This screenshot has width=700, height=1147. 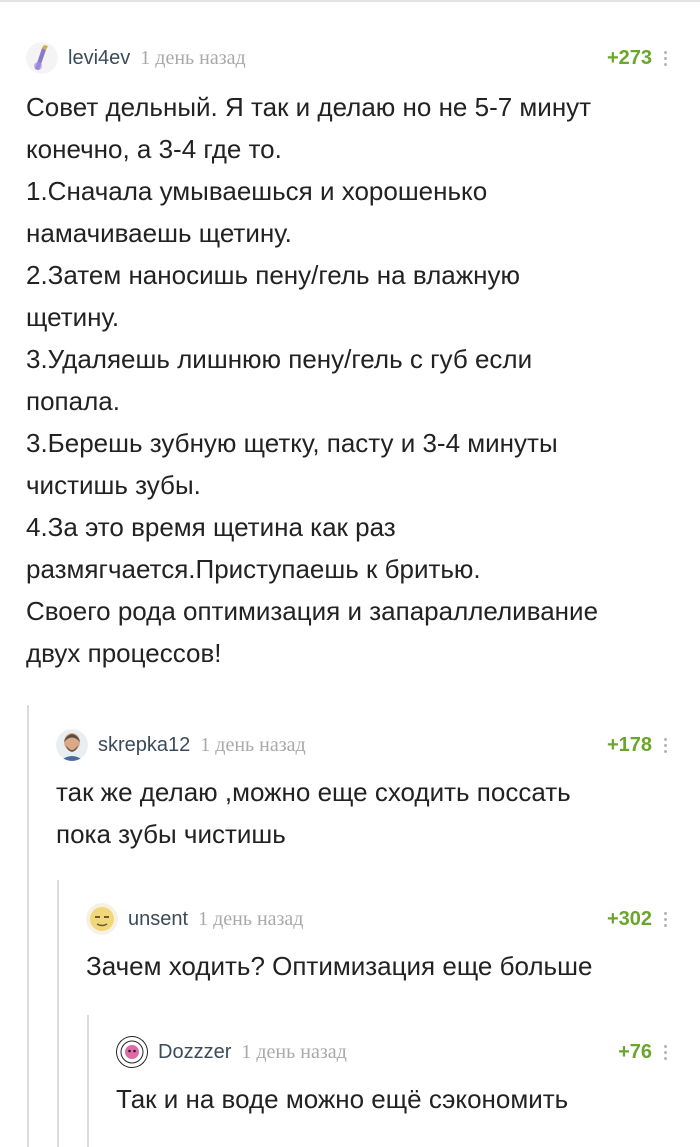 I want to click on comment-header: unsent 1 день назад +302, so click(x=379, y=919).